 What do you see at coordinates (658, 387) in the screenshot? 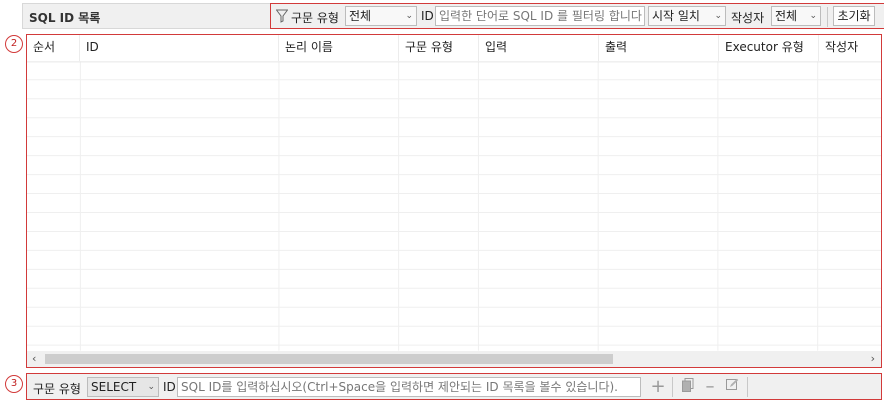
I see `add-icon: +` at bounding box center [658, 387].